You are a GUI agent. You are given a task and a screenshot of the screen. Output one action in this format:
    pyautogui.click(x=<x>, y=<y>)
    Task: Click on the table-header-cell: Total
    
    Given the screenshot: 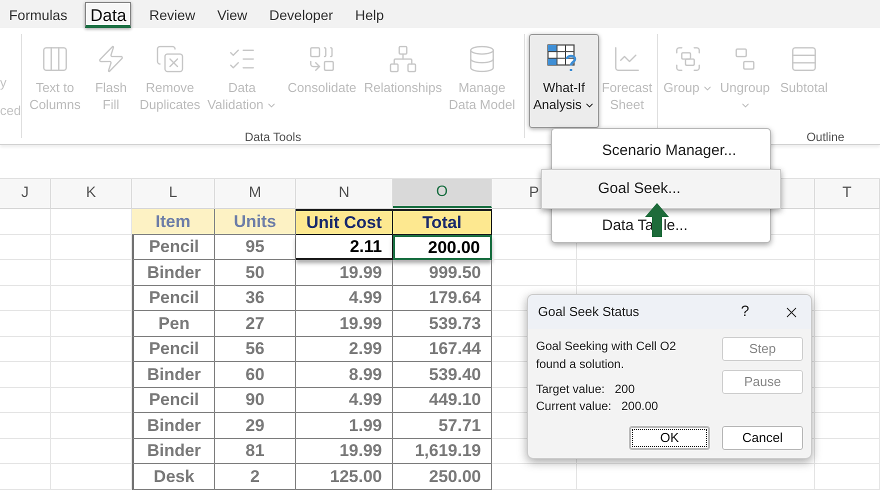 What is the action you would take?
    pyautogui.click(x=442, y=221)
    